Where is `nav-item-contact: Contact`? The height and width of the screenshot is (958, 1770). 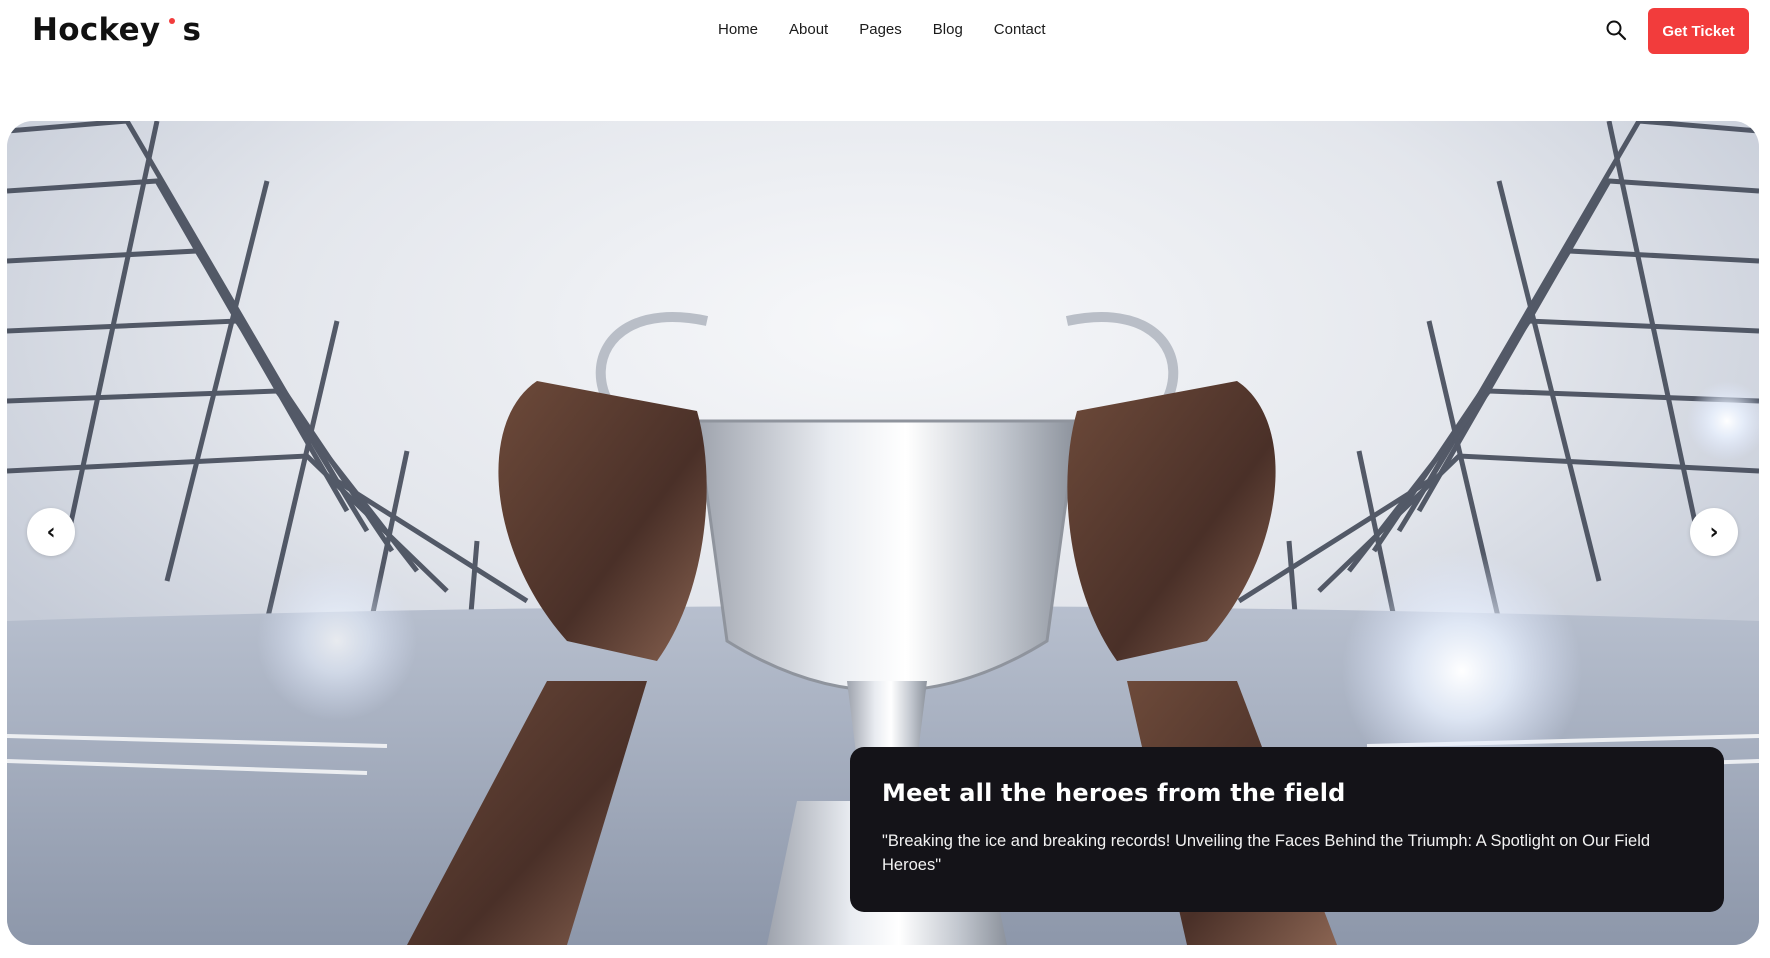
nav-item-contact: Contact is located at coordinates (1020, 29).